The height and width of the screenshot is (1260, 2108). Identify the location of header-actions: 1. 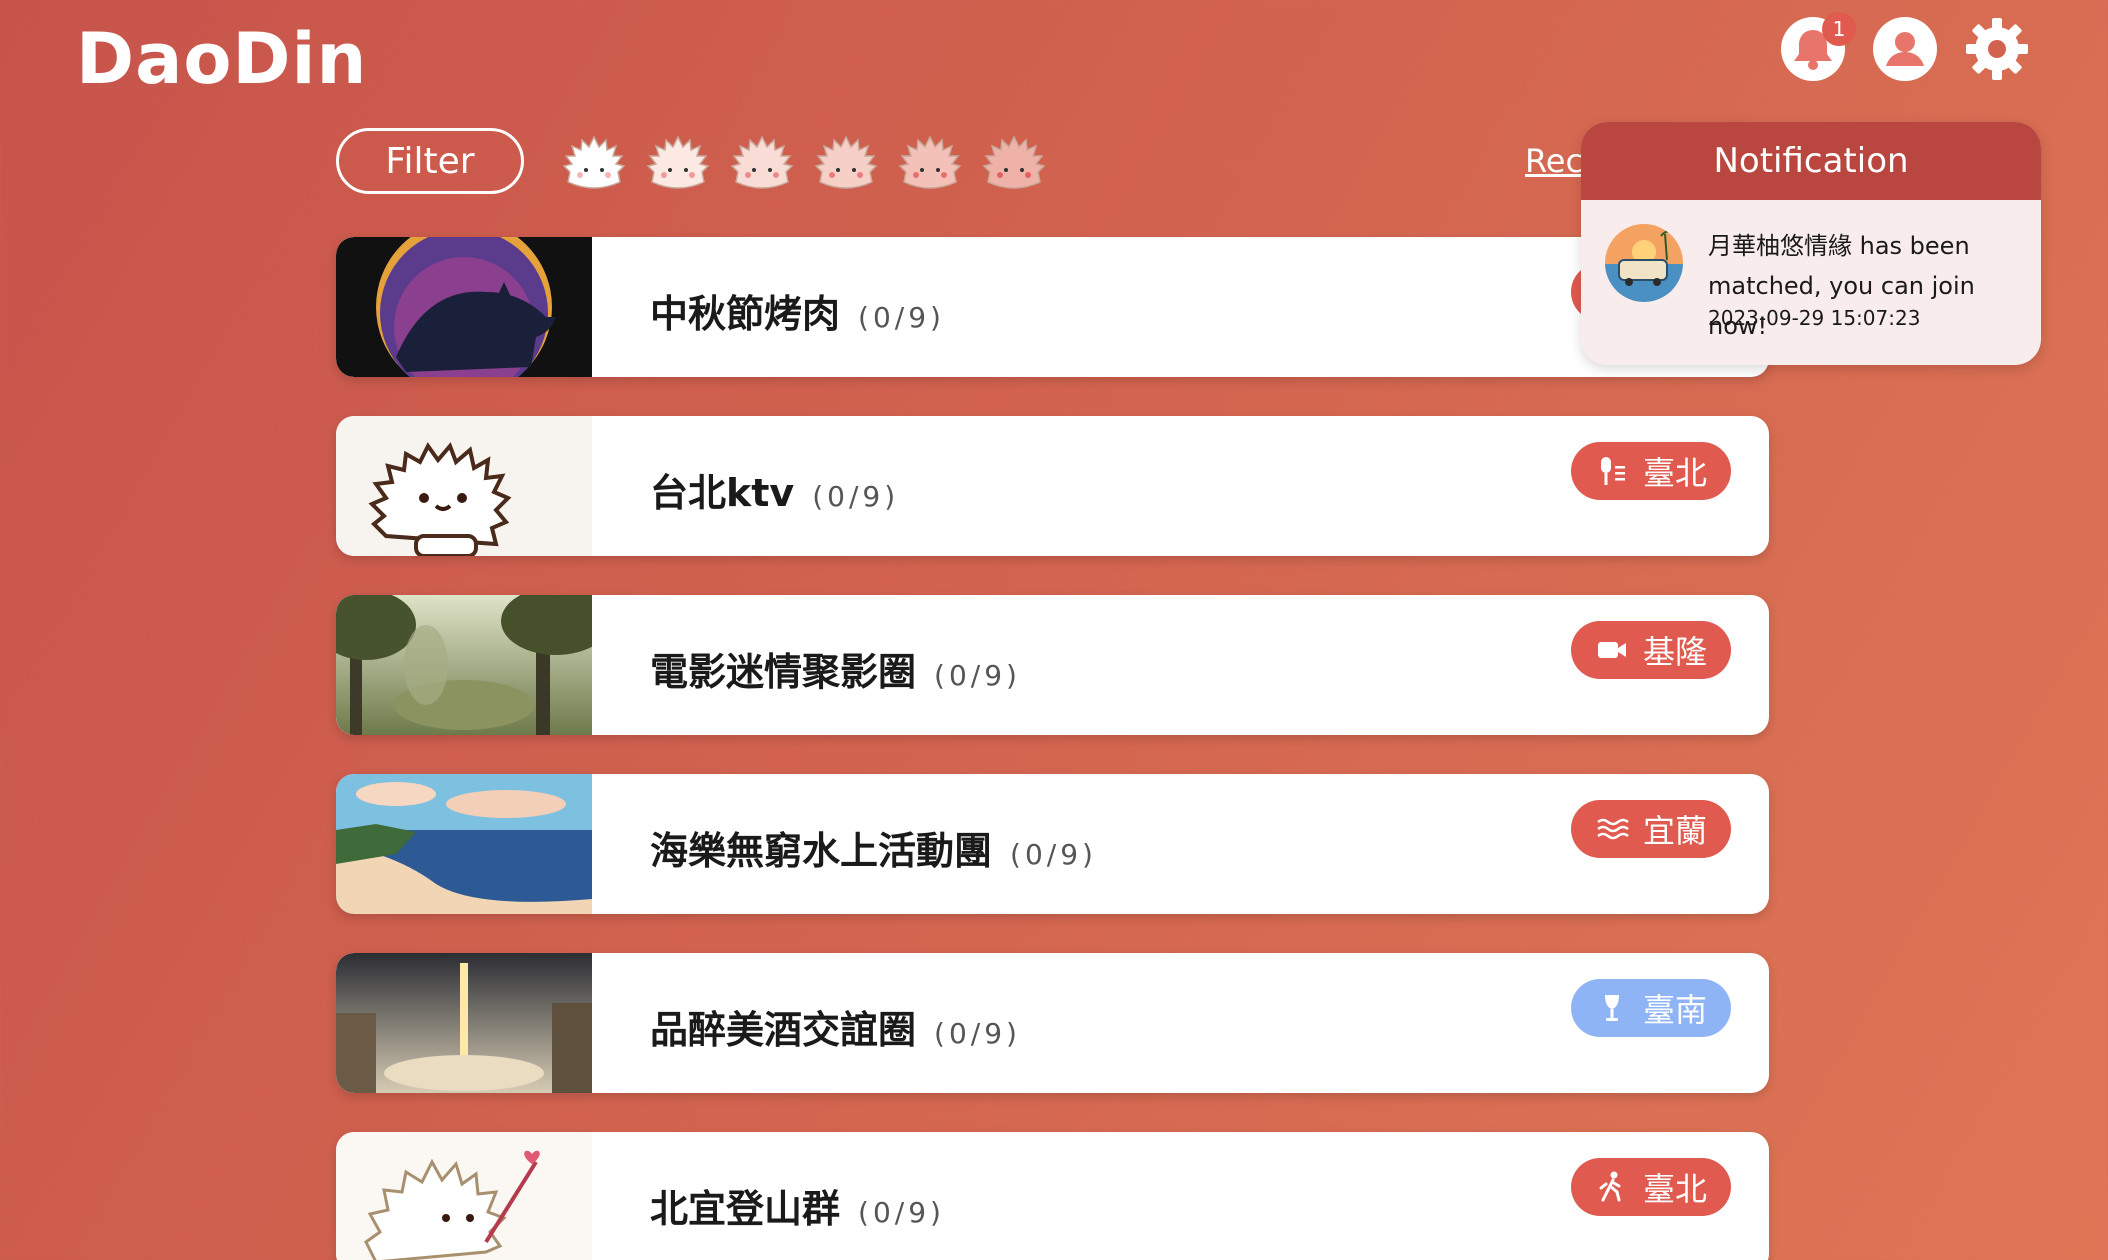
(1905, 47).